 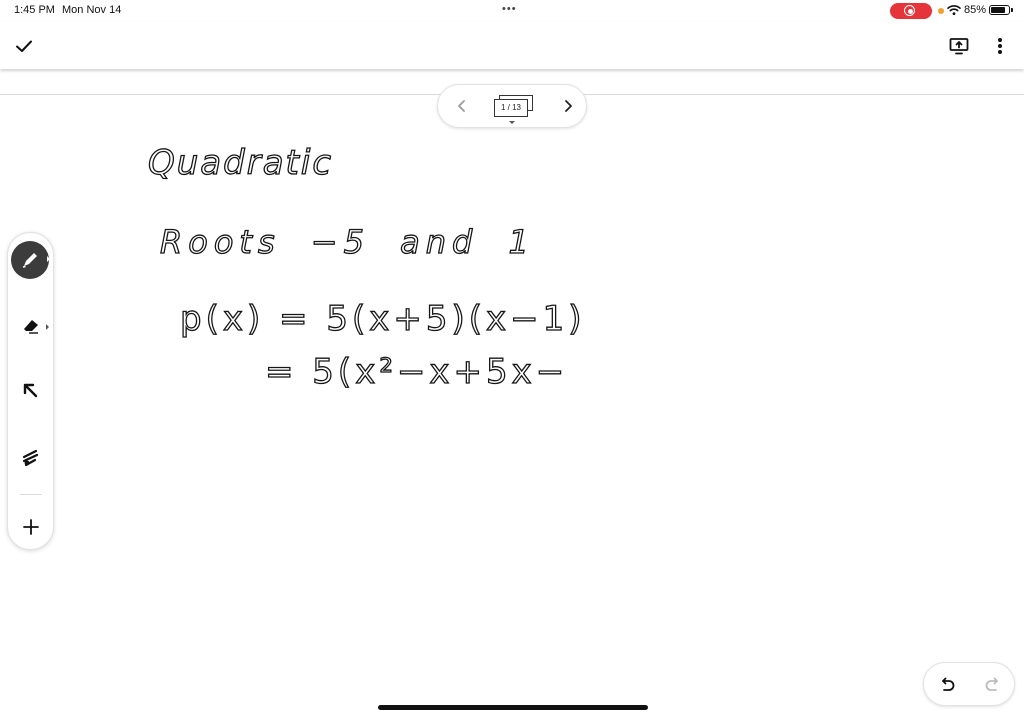 I want to click on undo-icon, so click(x=948, y=684).